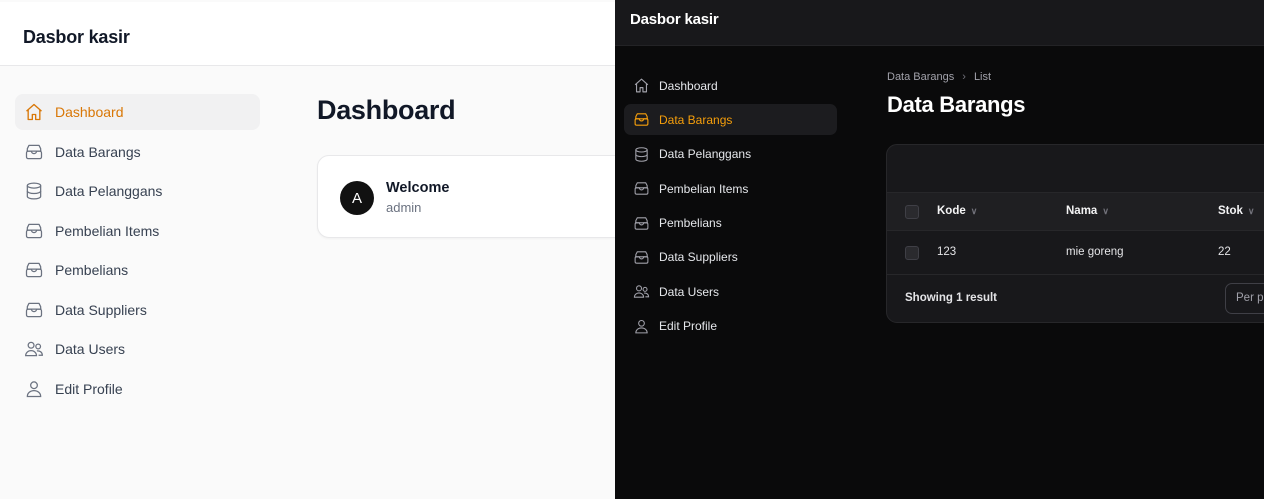 The width and height of the screenshot is (1264, 499). Describe the element at coordinates (912, 212) in the screenshot. I see `select-all-checkbox` at that location.